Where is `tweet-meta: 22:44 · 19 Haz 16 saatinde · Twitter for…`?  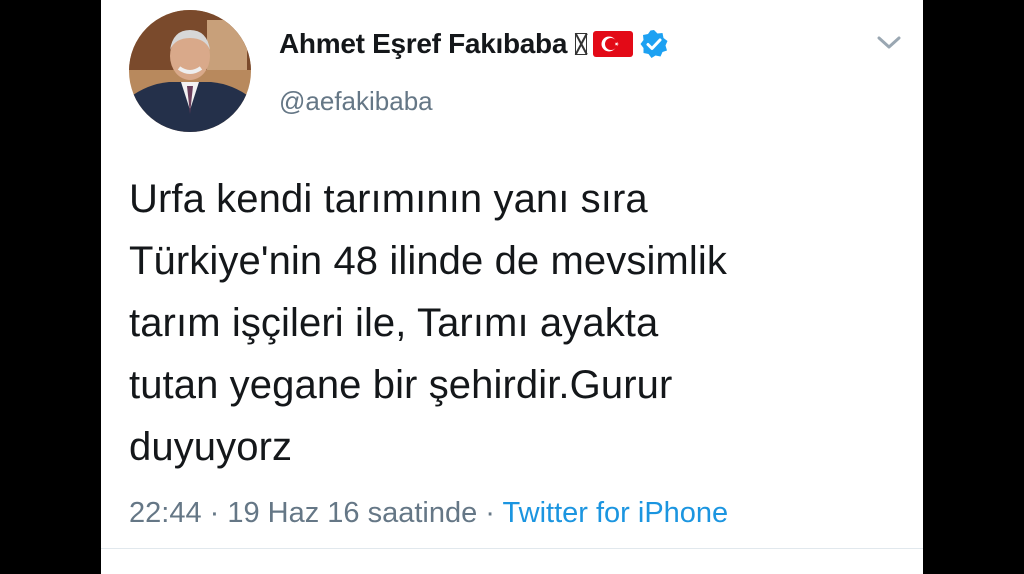 tweet-meta: 22:44 · 19 Haz 16 saatinde · Twitter for… is located at coordinates (428, 513).